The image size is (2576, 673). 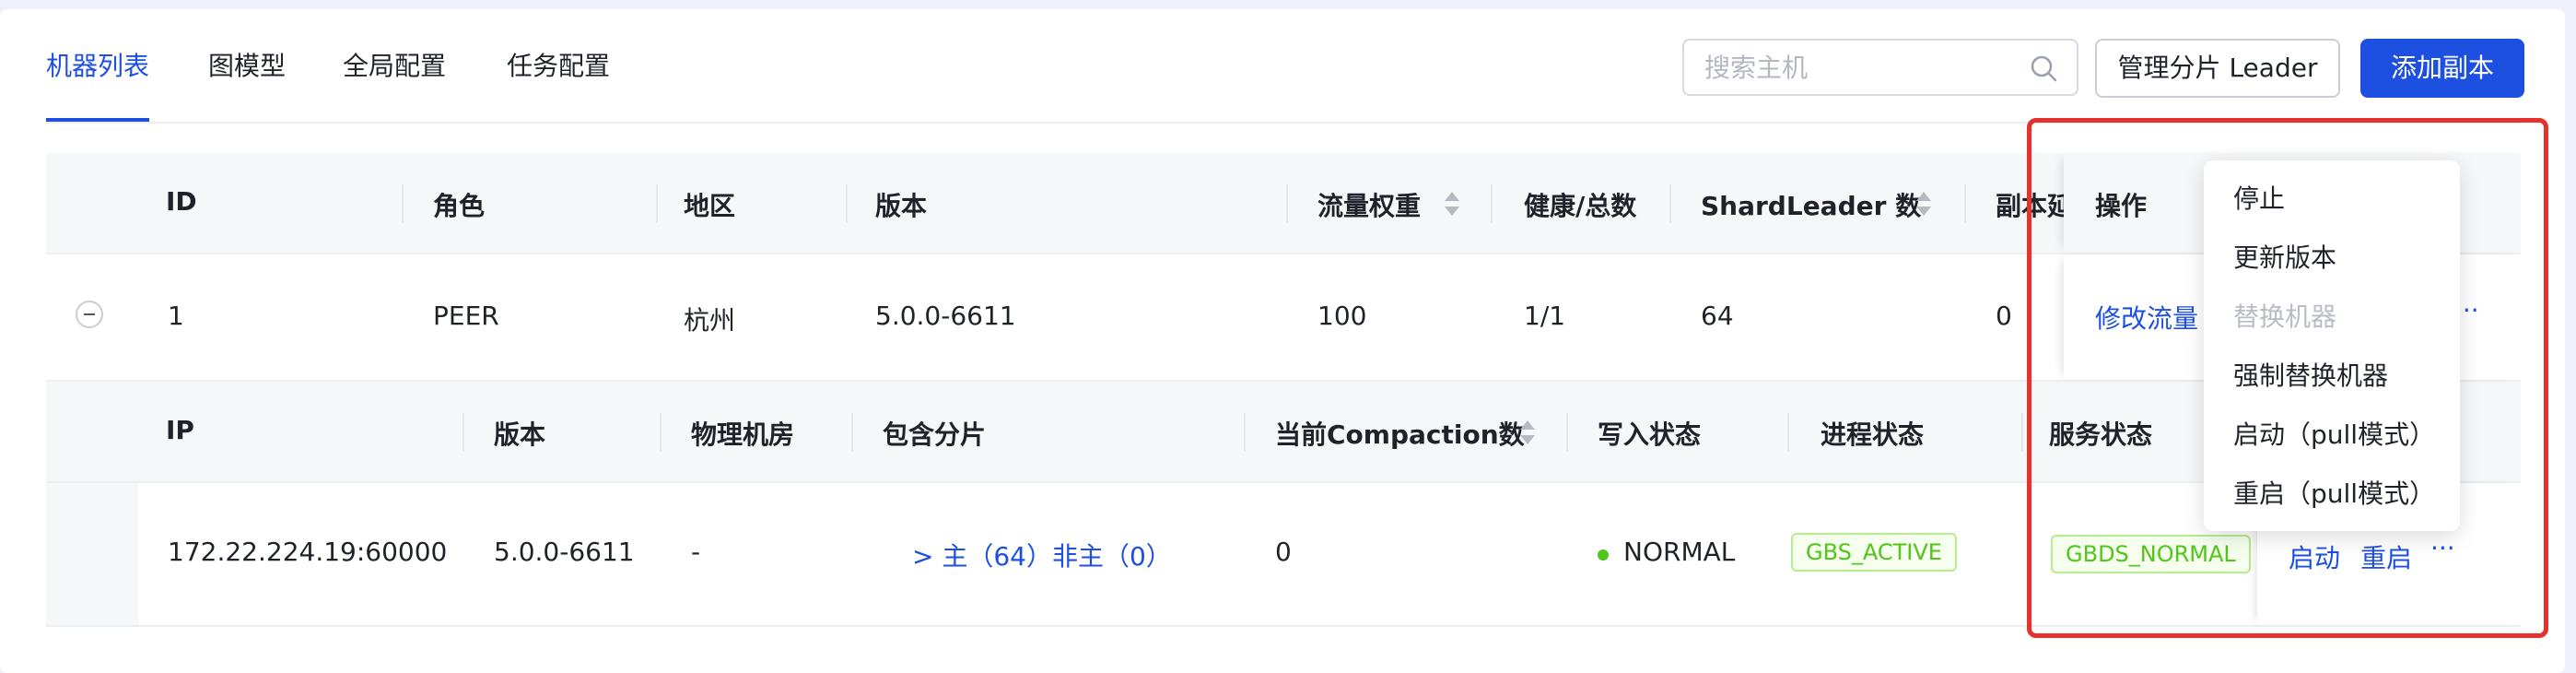 What do you see at coordinates (2442, 548) in the screenshot?
I see `more-actions-icon: ···` at bounding box center [2442, 548].